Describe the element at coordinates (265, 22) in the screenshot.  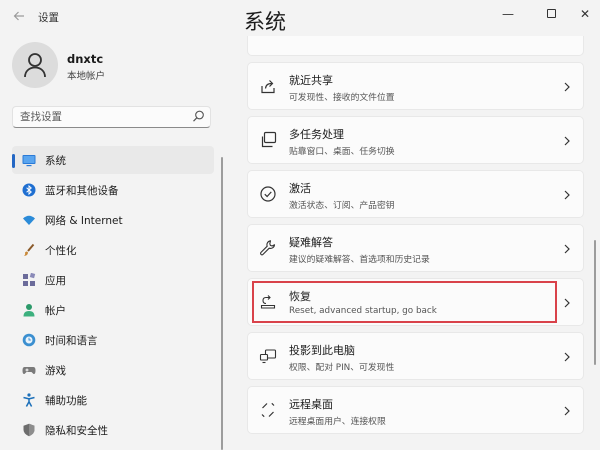
I see `page-title: 系统` at that location.